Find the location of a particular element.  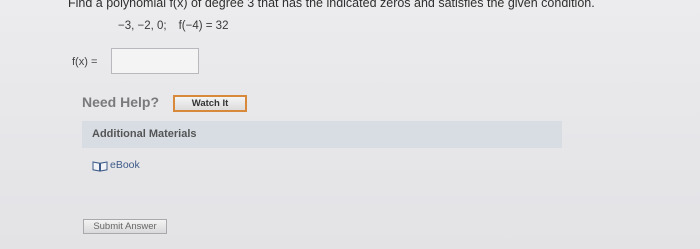

watch-it-button: Watch It is located at coordinates (210, 103).